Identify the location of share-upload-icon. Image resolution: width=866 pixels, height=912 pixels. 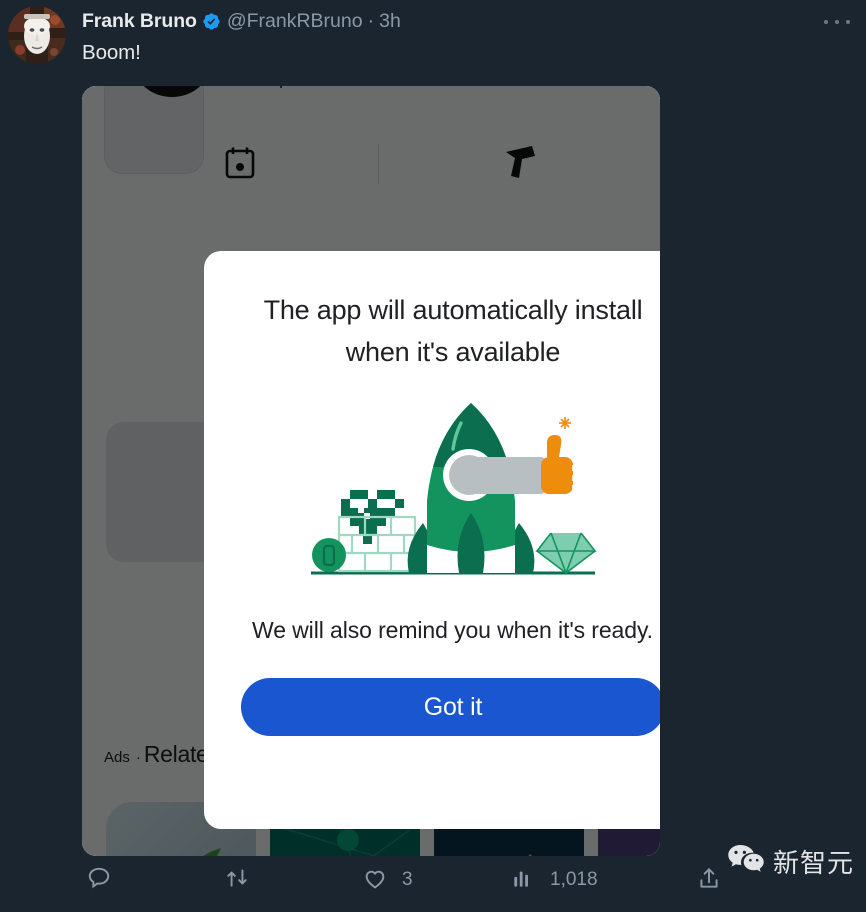
(709, 880).